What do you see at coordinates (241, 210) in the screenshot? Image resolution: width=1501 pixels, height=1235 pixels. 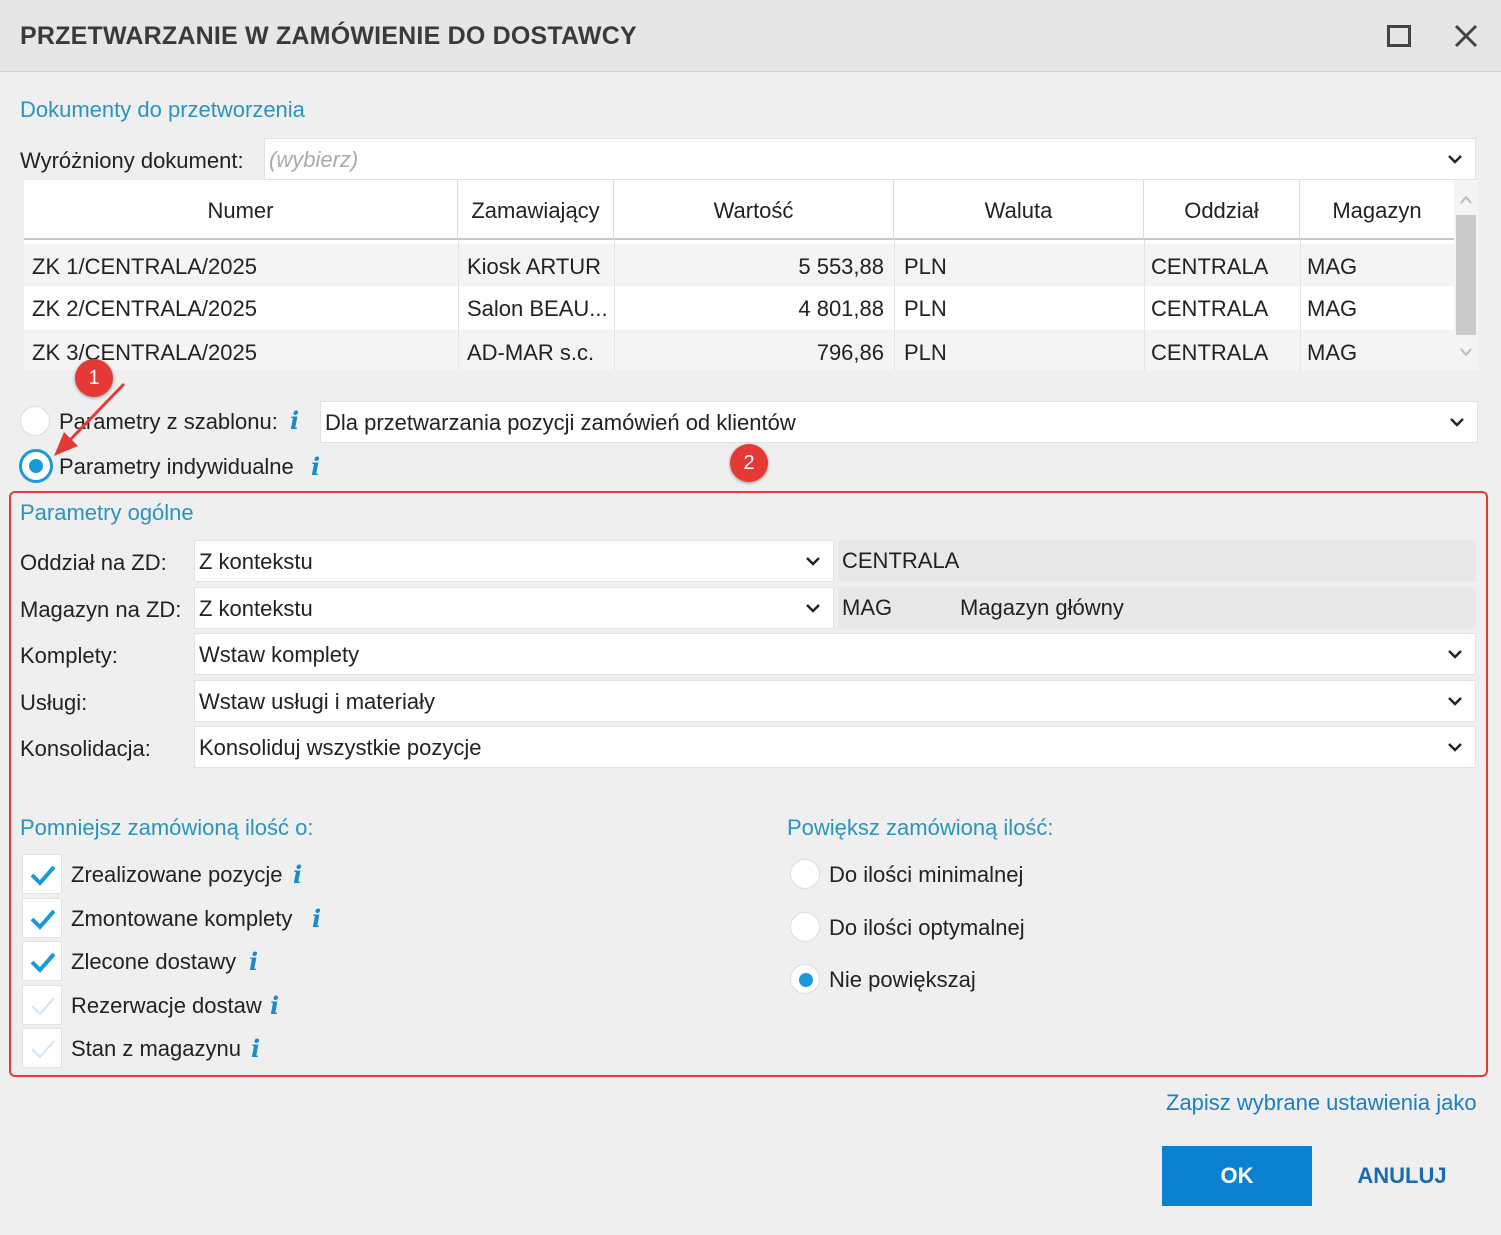 I see `column-header-numer: Numer` at bounding box center [241, 210].